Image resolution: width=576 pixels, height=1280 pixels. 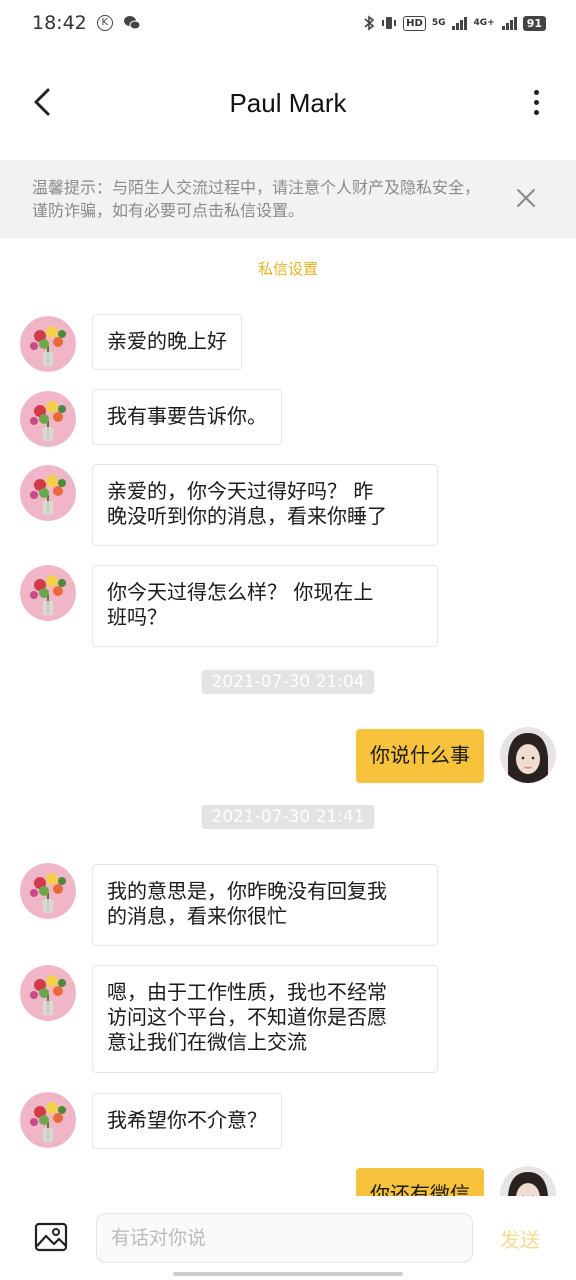 What do you see at coordinates (389, 23) in the screenshot?
I see `vibrate-icon` at bounding box center [389, 23].